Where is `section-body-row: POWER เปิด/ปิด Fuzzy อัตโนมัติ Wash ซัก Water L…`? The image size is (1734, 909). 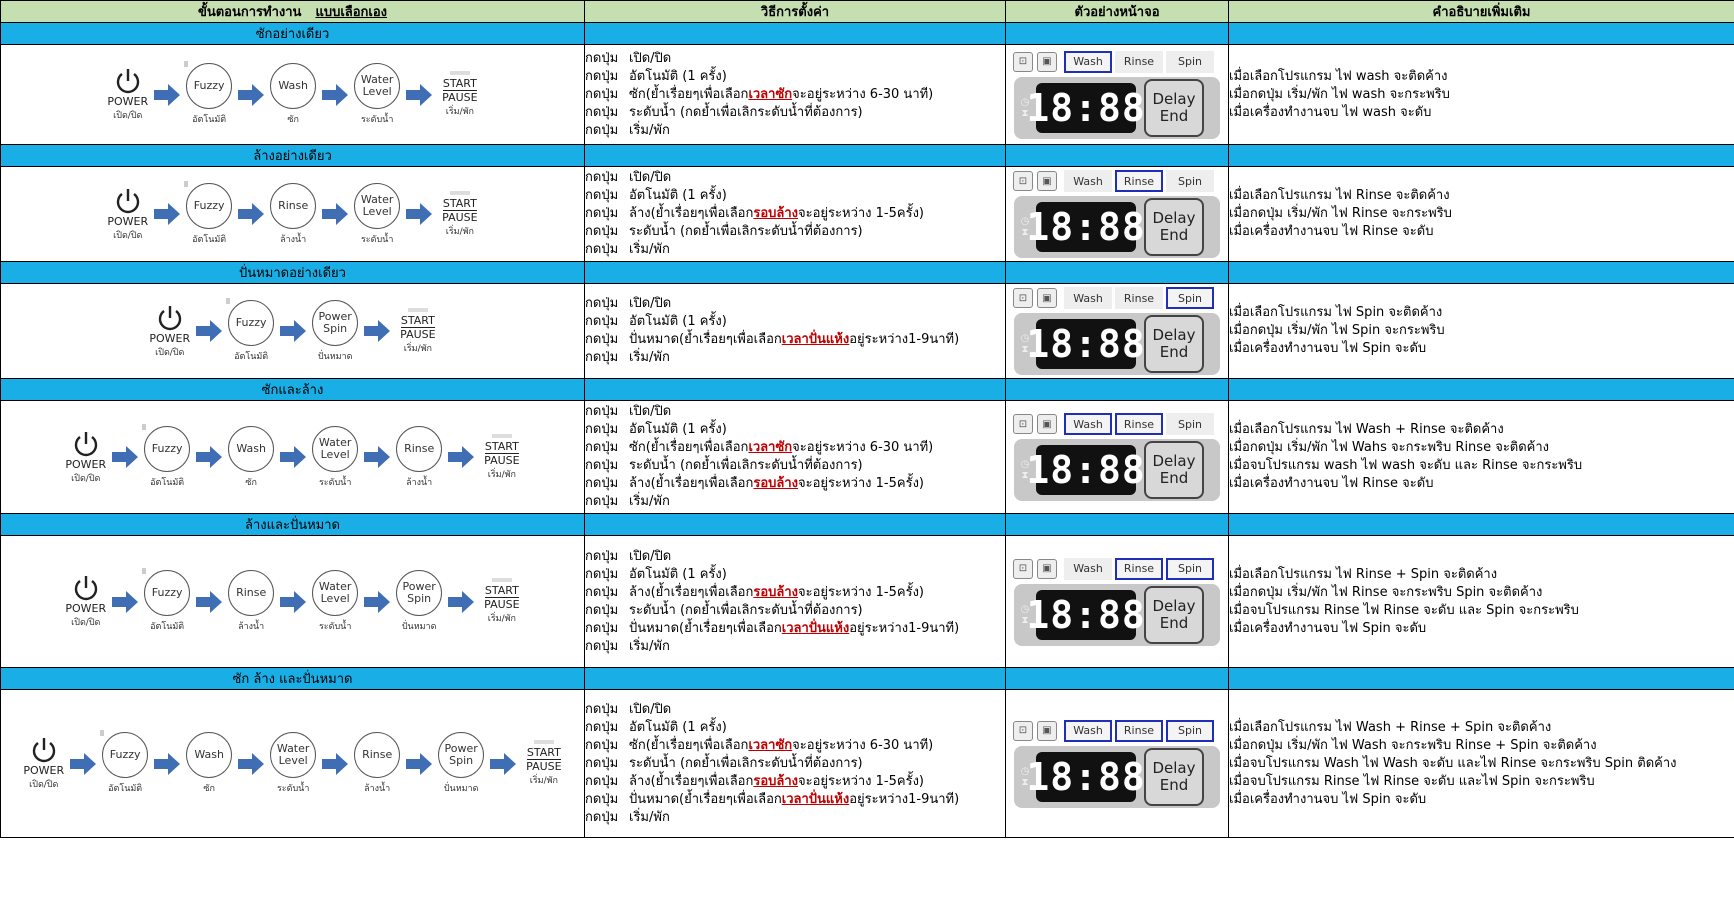 section-body-row: POWER เปิด/ปิด Fuzzy อัตโนมัติ Wash ซัก Water L… is located at coordinates (867, 94).